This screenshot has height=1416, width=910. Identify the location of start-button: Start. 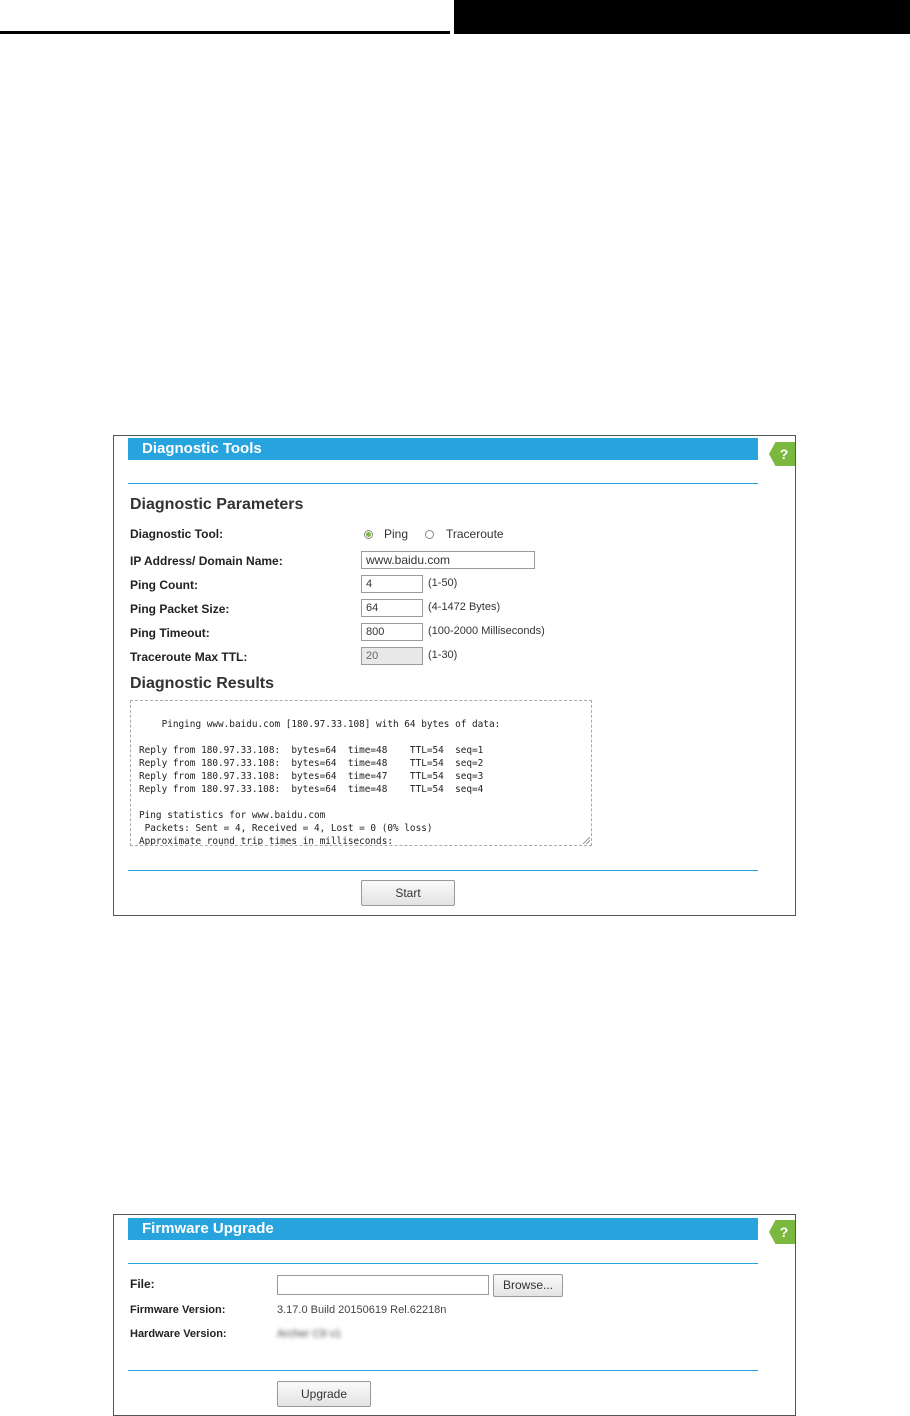
(408, 893).